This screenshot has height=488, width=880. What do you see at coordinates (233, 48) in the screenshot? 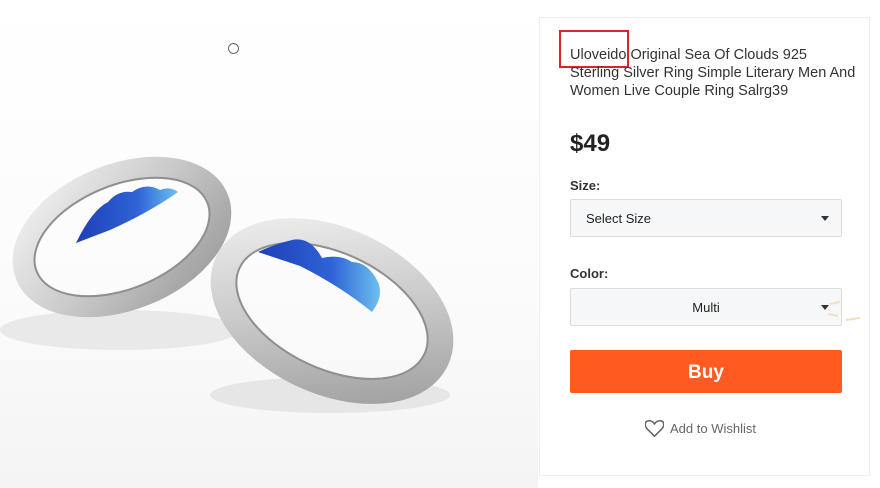
I see `carousel-dot` at bounding box center [233, 48].